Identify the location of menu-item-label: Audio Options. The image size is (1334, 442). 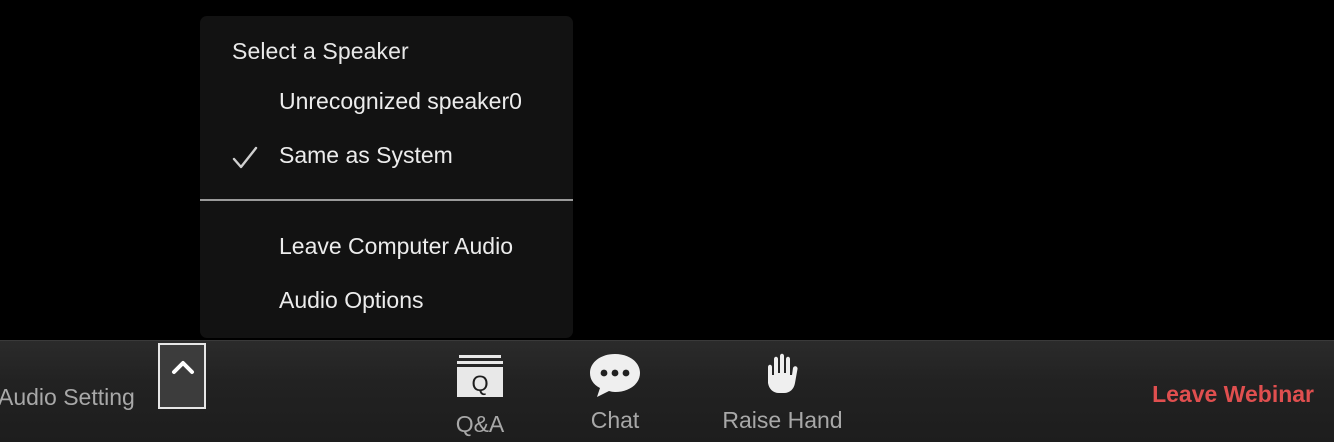
(351, 300).